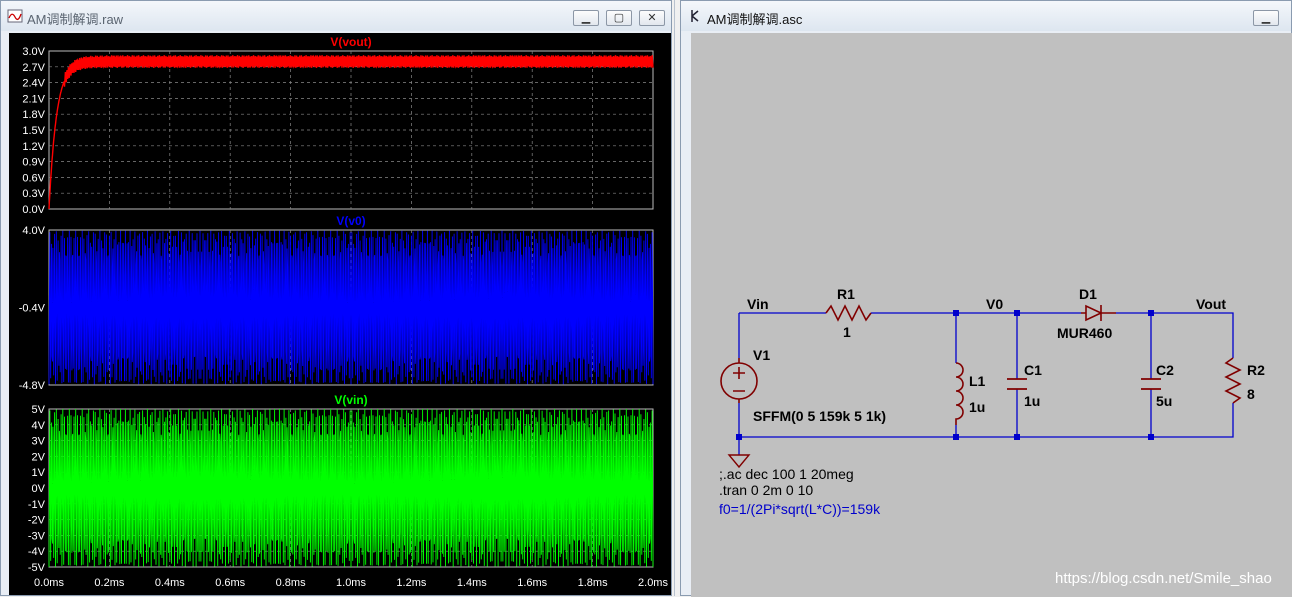 This screenshot has width=1292, height=597. What do you see at coordinates (39, 426) in the screenshot?
I see `y-tick-label: 4V` at bounding box center [39, 426].